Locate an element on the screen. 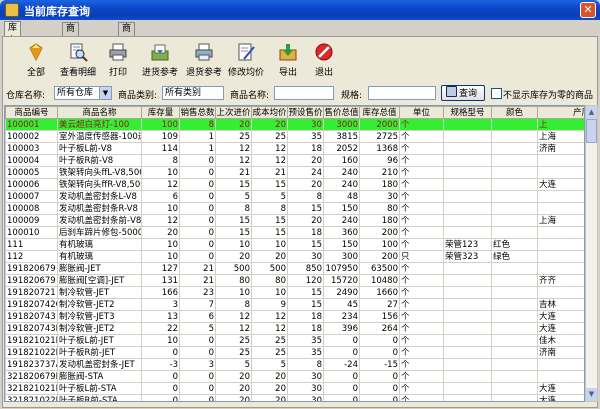  modify-price-button: 修改均价 is located at coordinates (246, 60).